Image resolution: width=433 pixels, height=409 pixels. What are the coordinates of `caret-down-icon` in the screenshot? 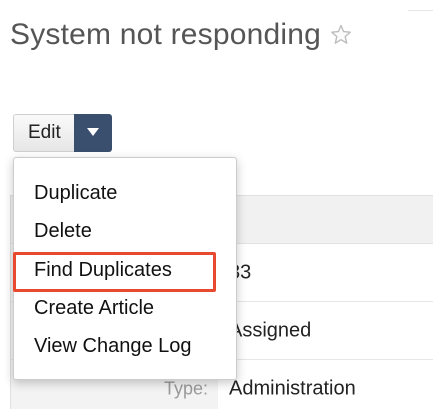 It's located at (93, 133).